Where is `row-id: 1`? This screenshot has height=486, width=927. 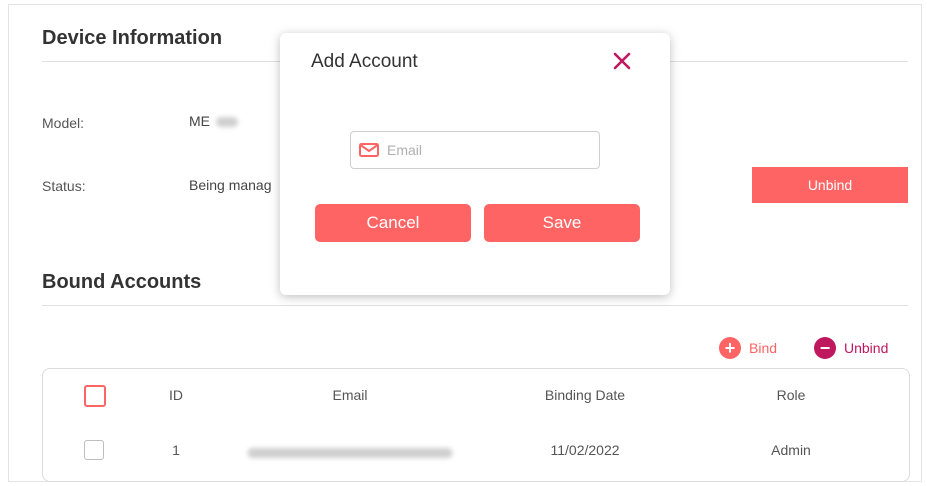
row-id: 1 is located at coordinates (176, 450).